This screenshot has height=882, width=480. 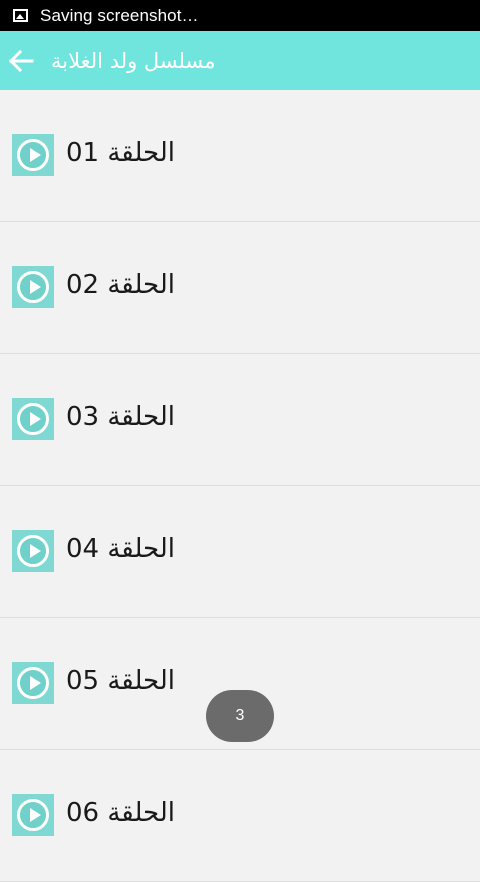 What do you see at coordinates (133, 60) in the screenshot?
I see `page-title: مسلسل ولد الغلابة` at bounding box center [133, 60].